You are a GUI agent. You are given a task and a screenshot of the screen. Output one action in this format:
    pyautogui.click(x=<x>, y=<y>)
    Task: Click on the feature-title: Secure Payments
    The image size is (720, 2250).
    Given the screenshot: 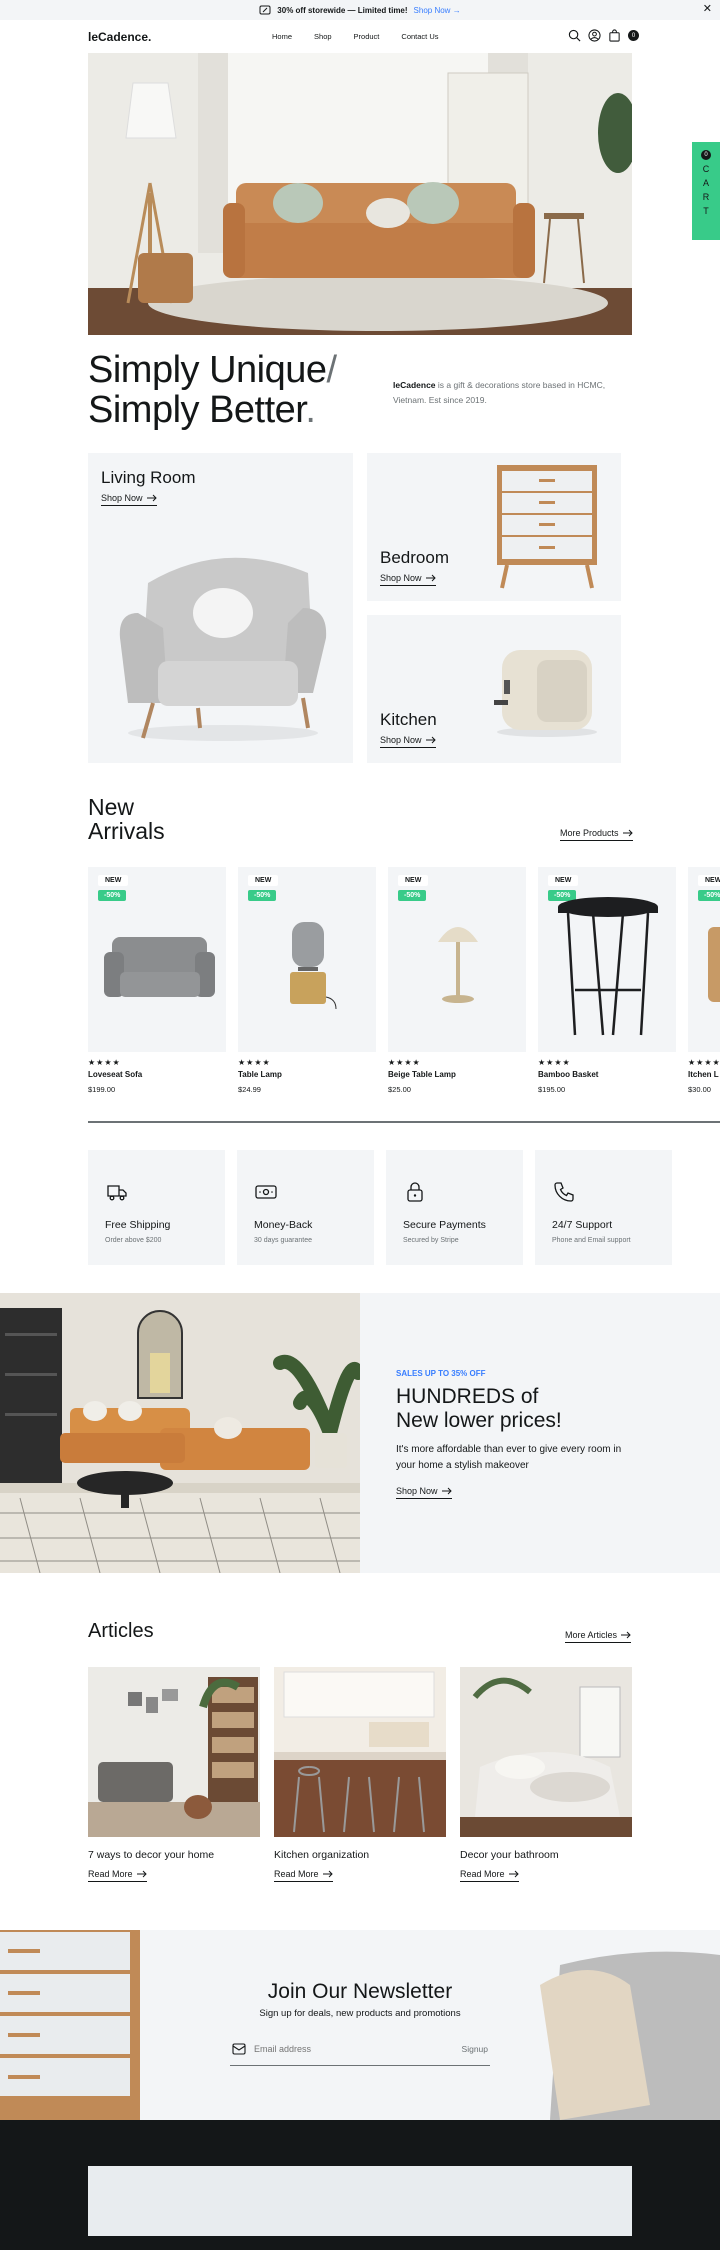 What is the action you would take?
    pyautogui.click(x=444, y=1225)
    